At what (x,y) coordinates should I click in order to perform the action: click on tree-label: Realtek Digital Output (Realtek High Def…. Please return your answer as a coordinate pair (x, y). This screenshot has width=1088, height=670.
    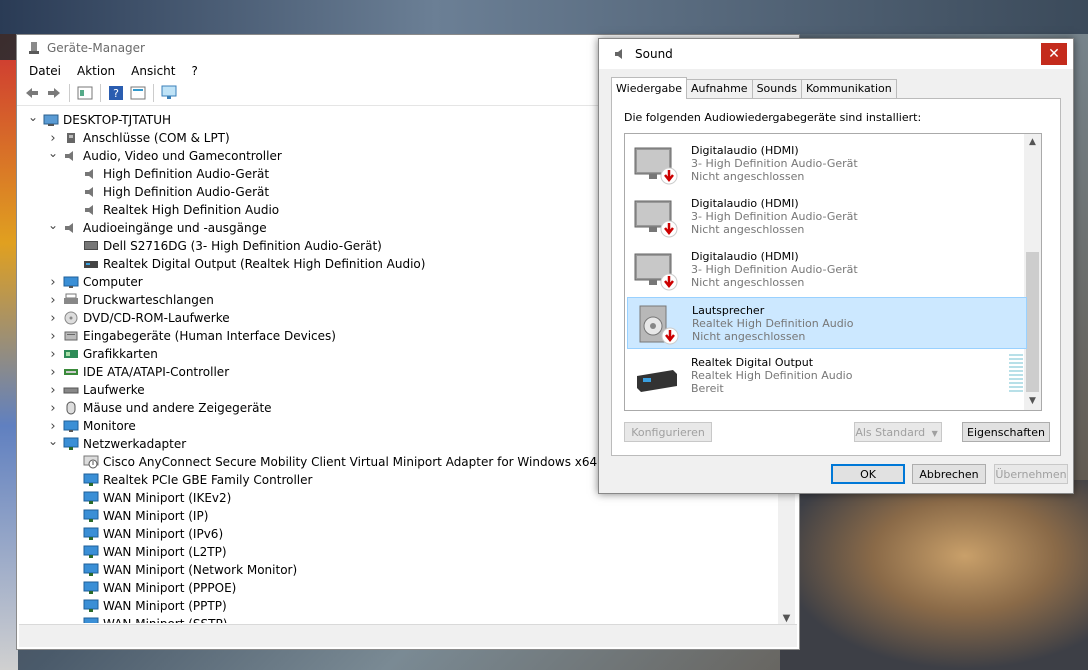
    Looking at the image, I should click on (264, 264).